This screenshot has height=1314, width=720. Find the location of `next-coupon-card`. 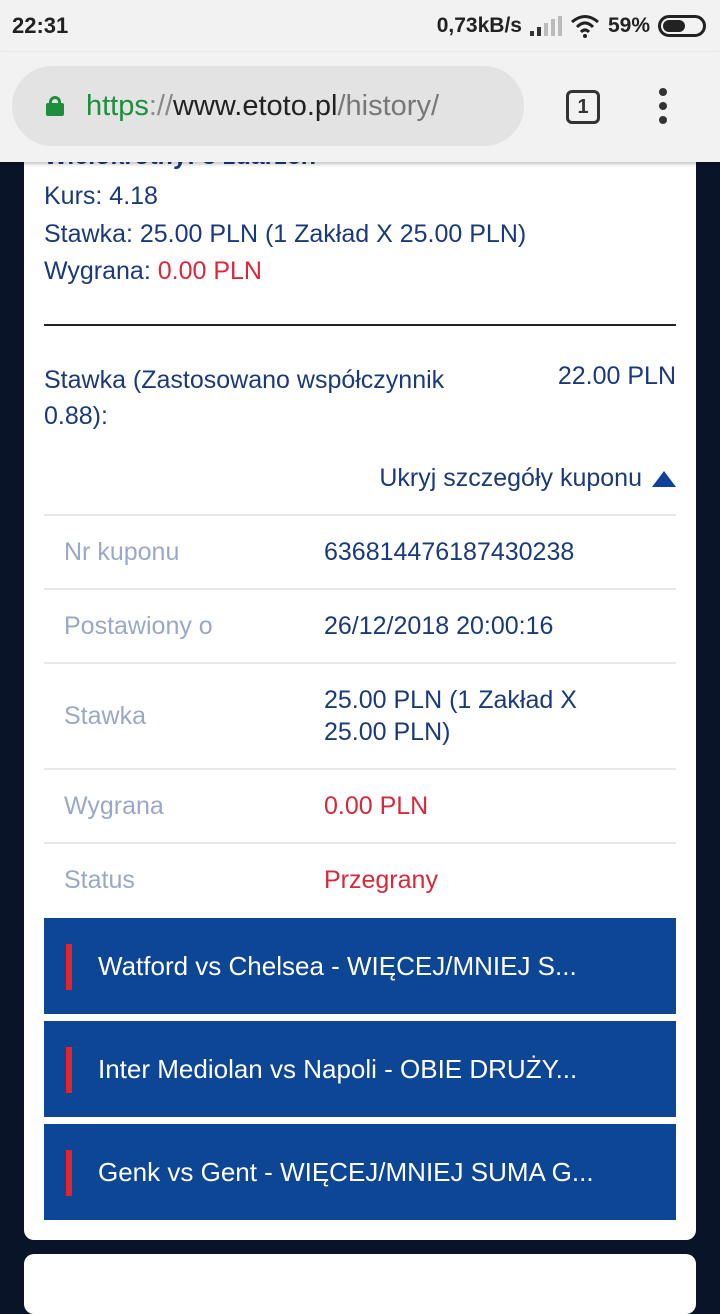

next-coupon-card is located at coordinates (360, 1284).